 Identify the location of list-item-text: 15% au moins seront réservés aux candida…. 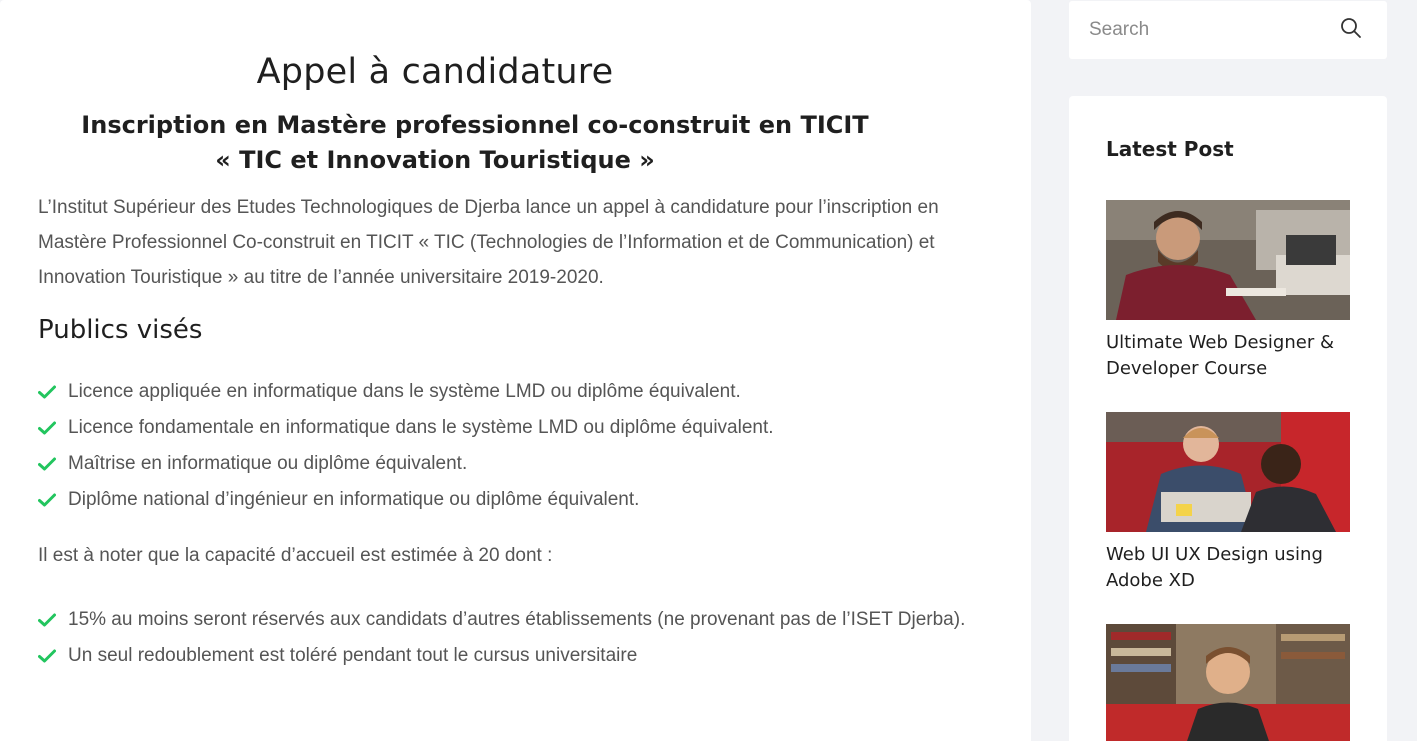
(517, 619).